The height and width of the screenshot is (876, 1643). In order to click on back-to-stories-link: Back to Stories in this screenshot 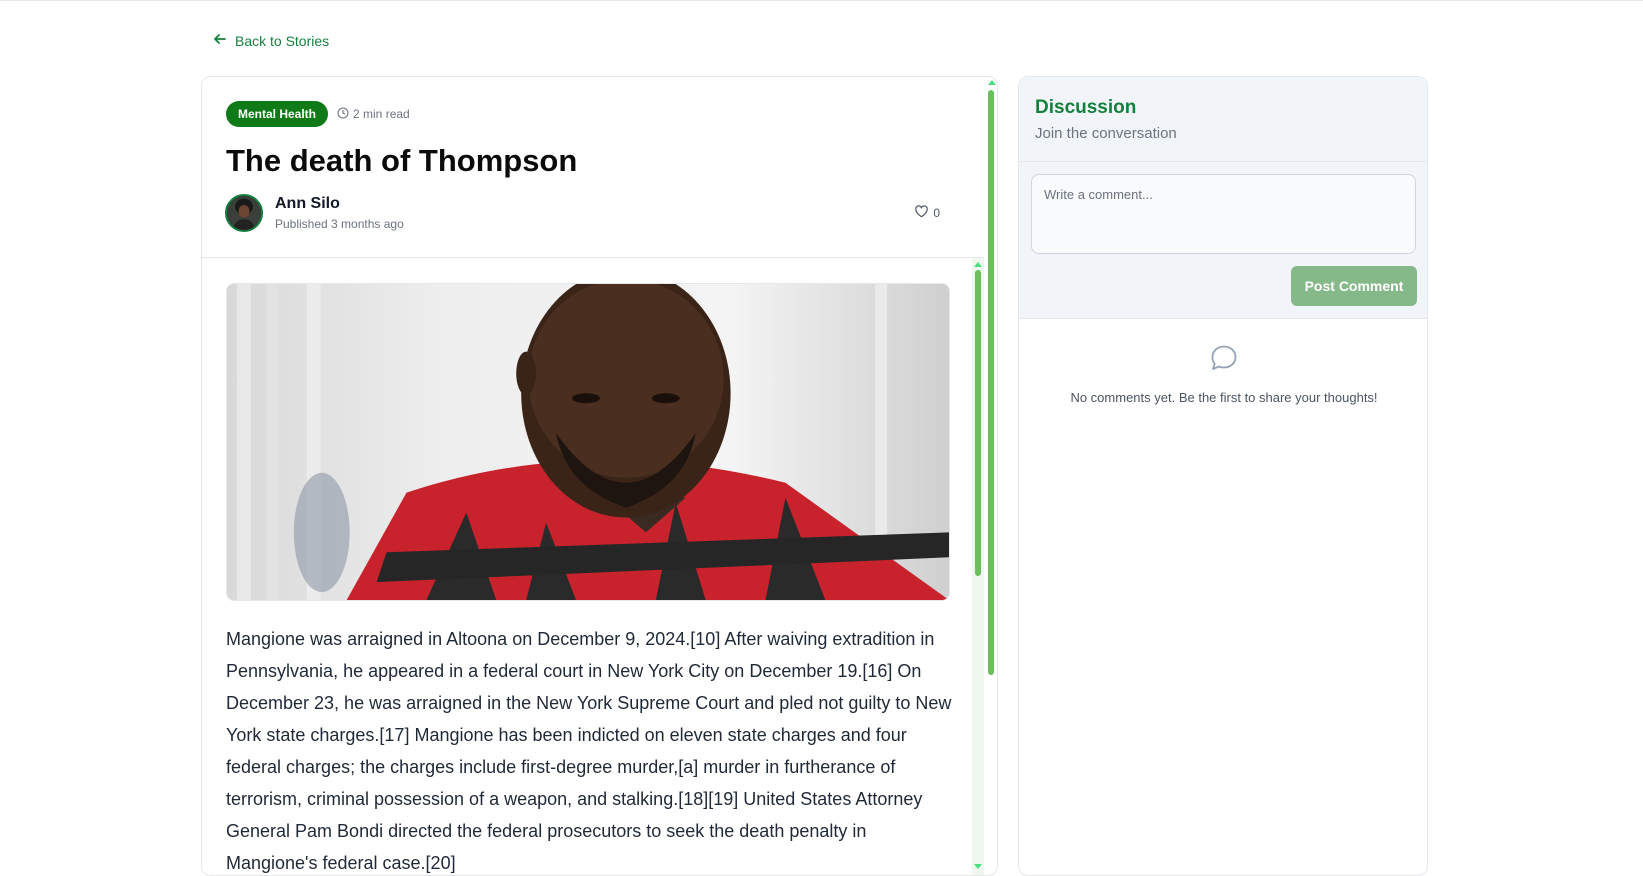, I will do `click(271, 40)`.